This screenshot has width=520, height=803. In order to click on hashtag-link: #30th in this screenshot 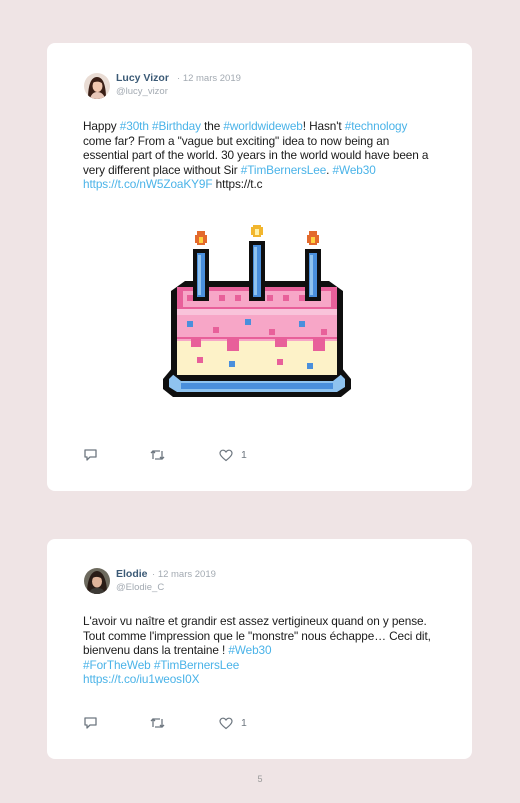, I will do `click(134, 126)`.